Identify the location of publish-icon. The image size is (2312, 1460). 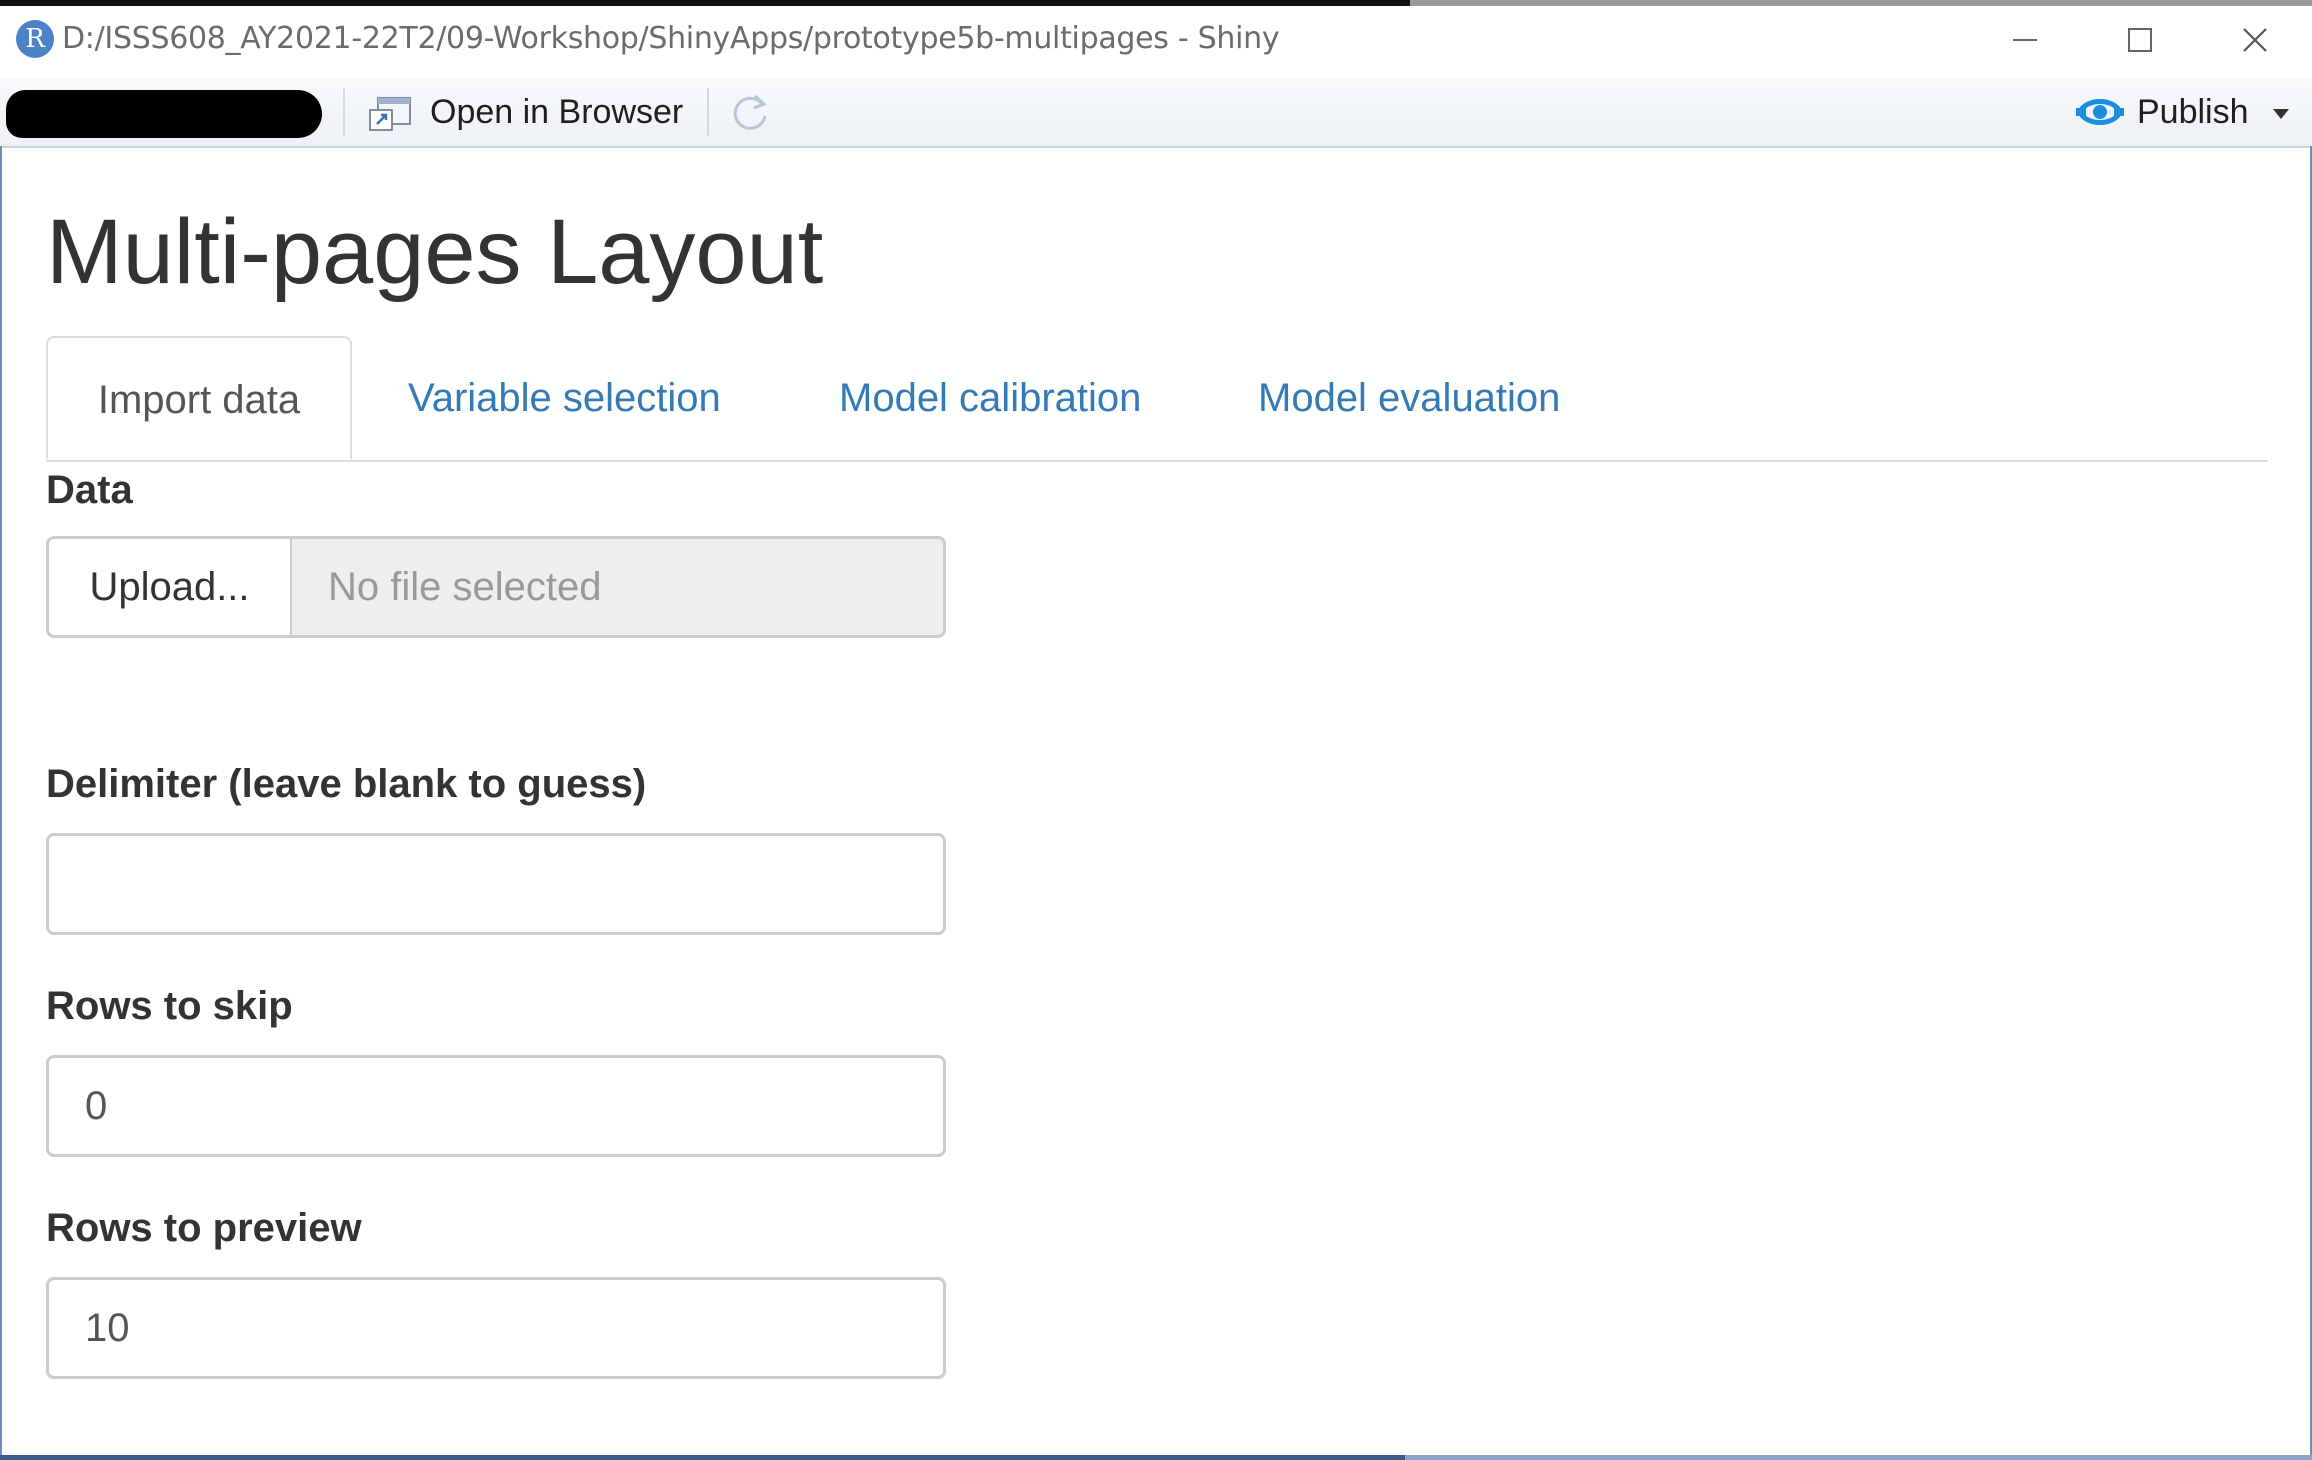
(2100, 112).